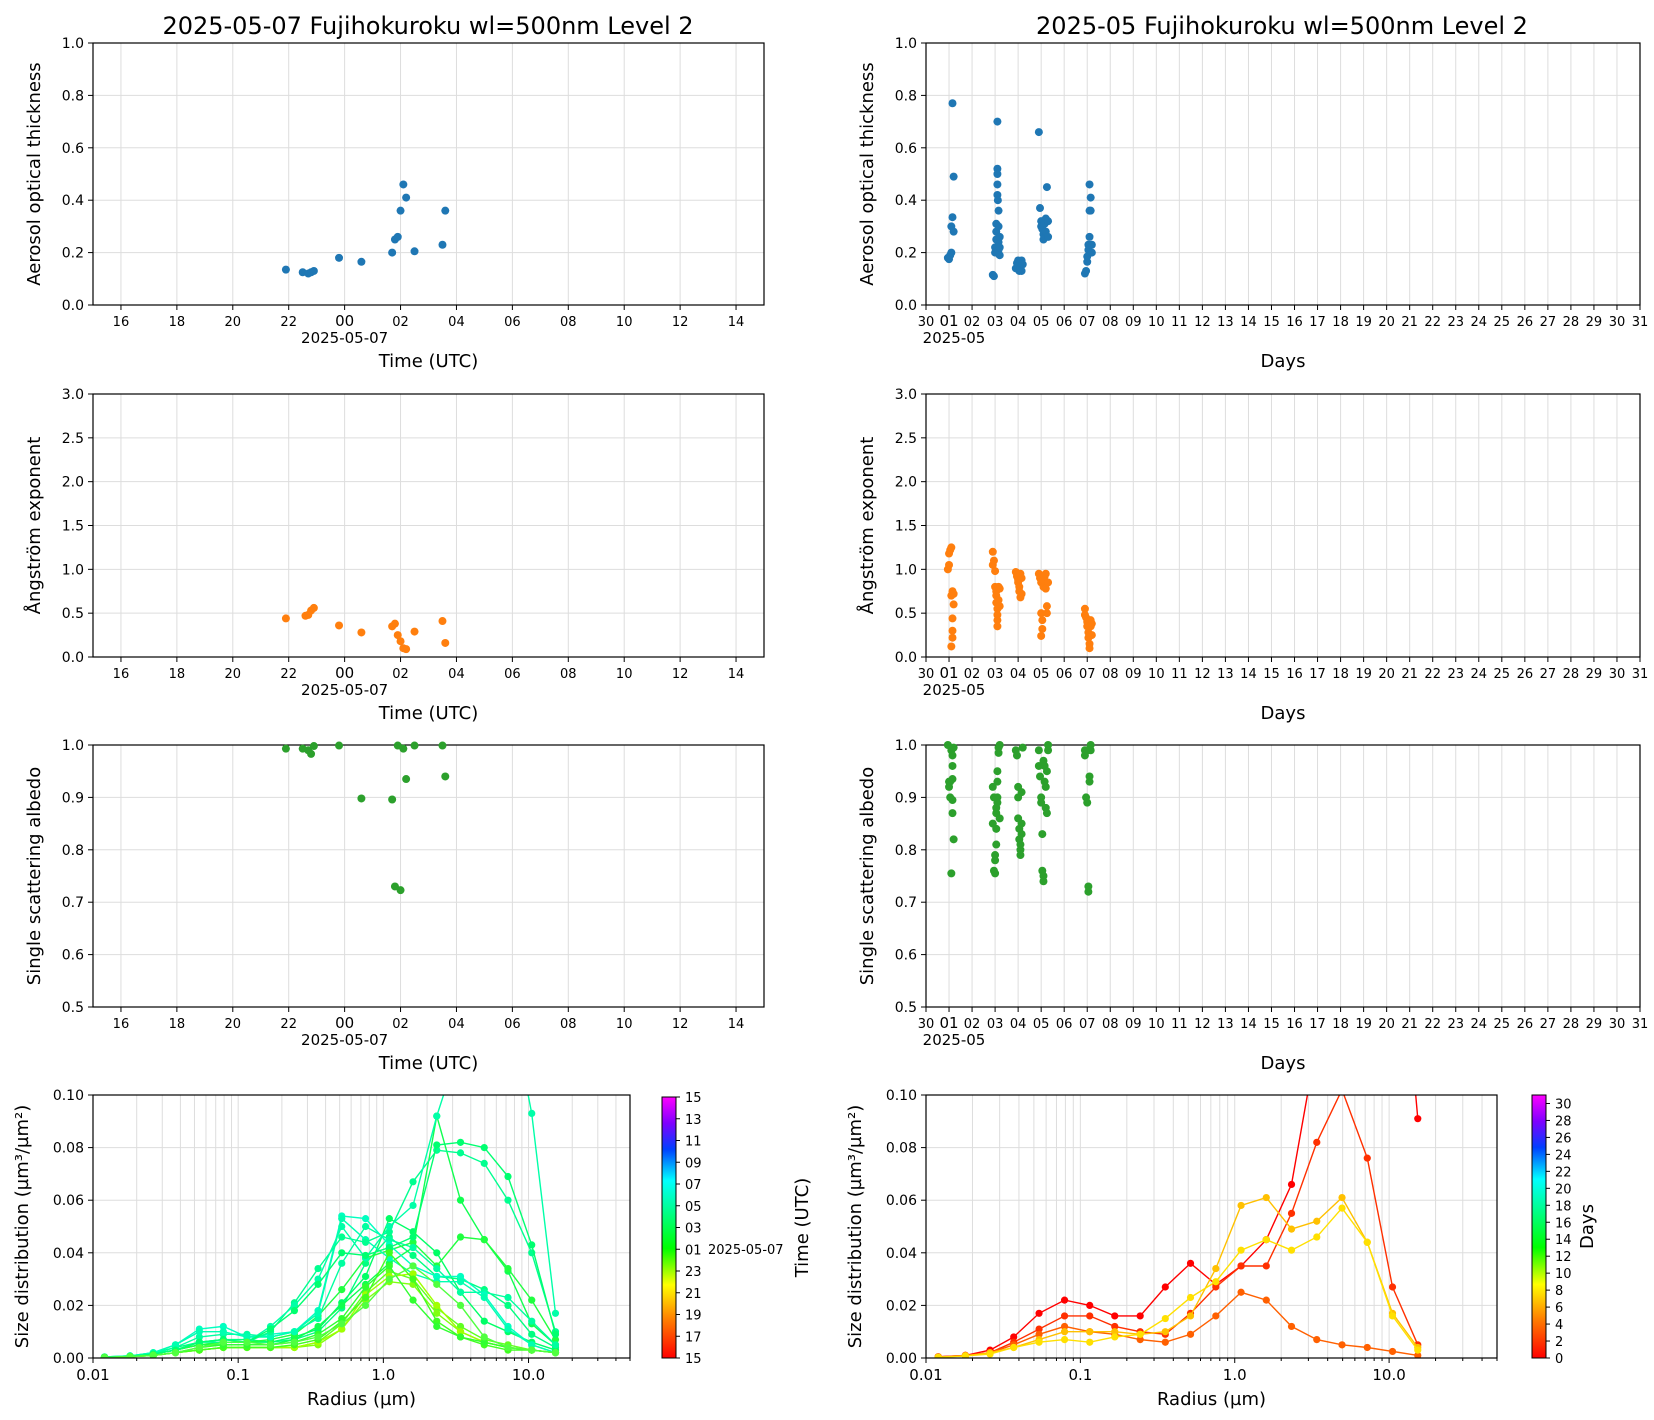 The image size is (1654, 1420). I want to click on monthly-ssa-xtick-label: 19, so click(1363, 1024).